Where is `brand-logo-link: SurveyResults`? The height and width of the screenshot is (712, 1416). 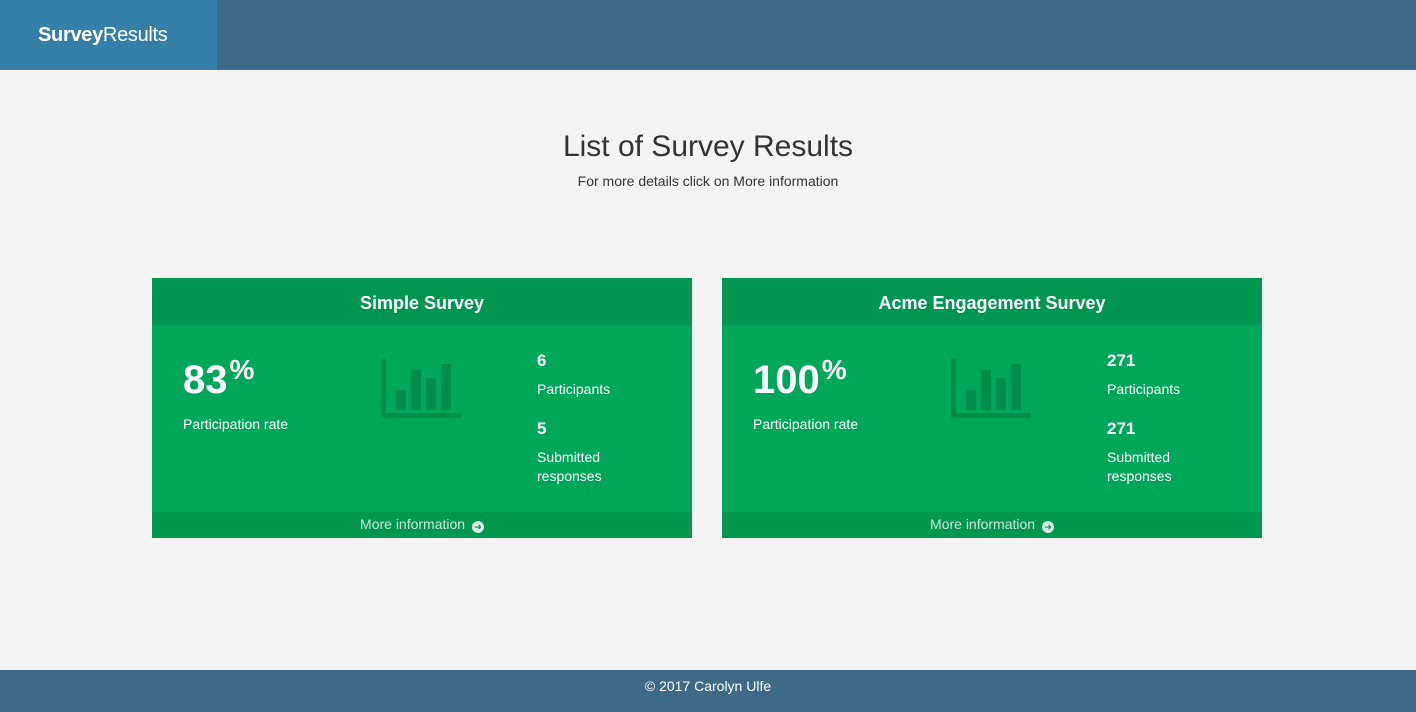 brand-logo-link: SurveyResults is located at coordinates (108, 35).